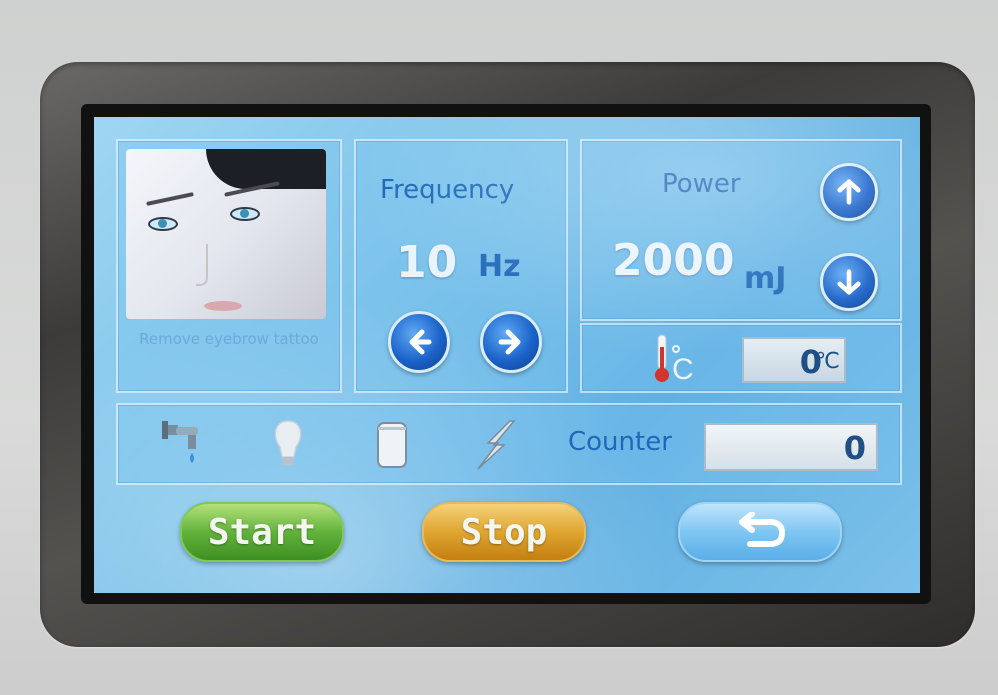 The width and height of the screenshot is (998, 695). Describe the element at coordinates (791, 447) in the screenshot. I see `counter-display: 0` at that location.